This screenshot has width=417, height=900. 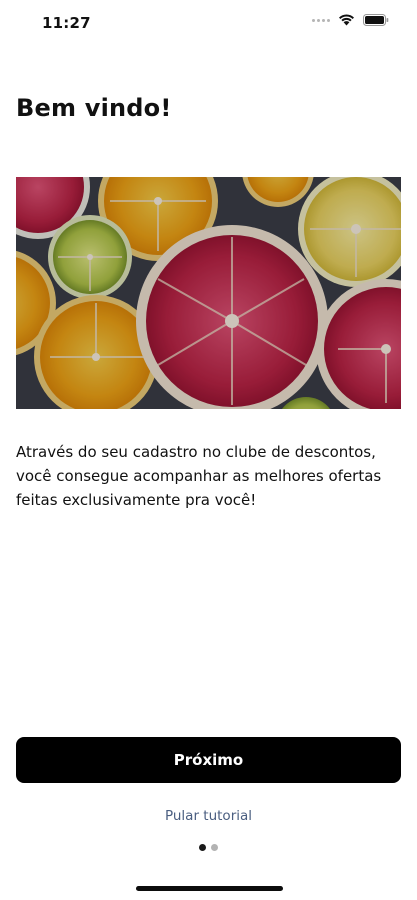 What do you see at coordinates (321, 20) in the screenshot?
I see `signal-dots-icon` at bounding box center [321, 20].